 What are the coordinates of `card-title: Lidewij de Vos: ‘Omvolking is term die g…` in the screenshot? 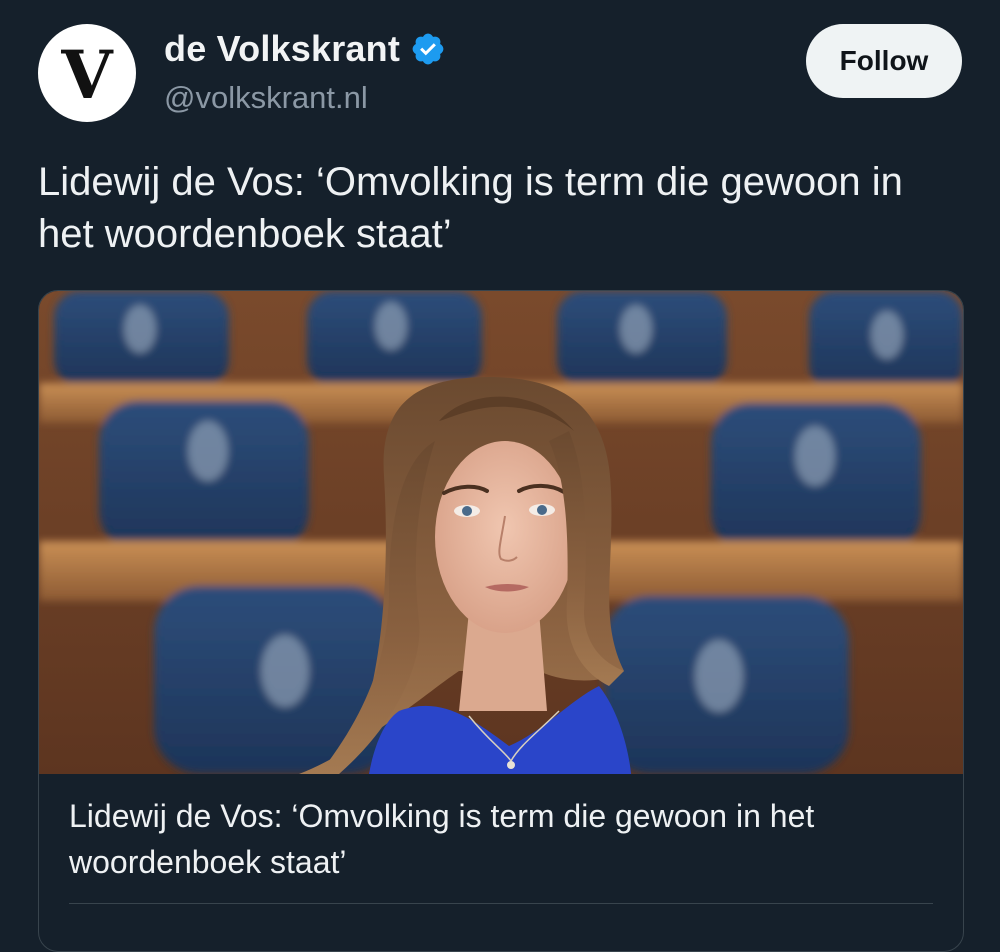 It's located at (499, 839).